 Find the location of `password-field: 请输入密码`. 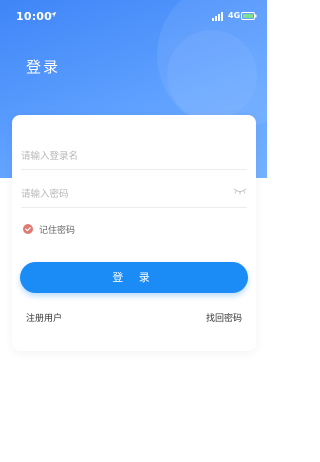

password-field: 请输入密码 is located at coordinates (134, 194).